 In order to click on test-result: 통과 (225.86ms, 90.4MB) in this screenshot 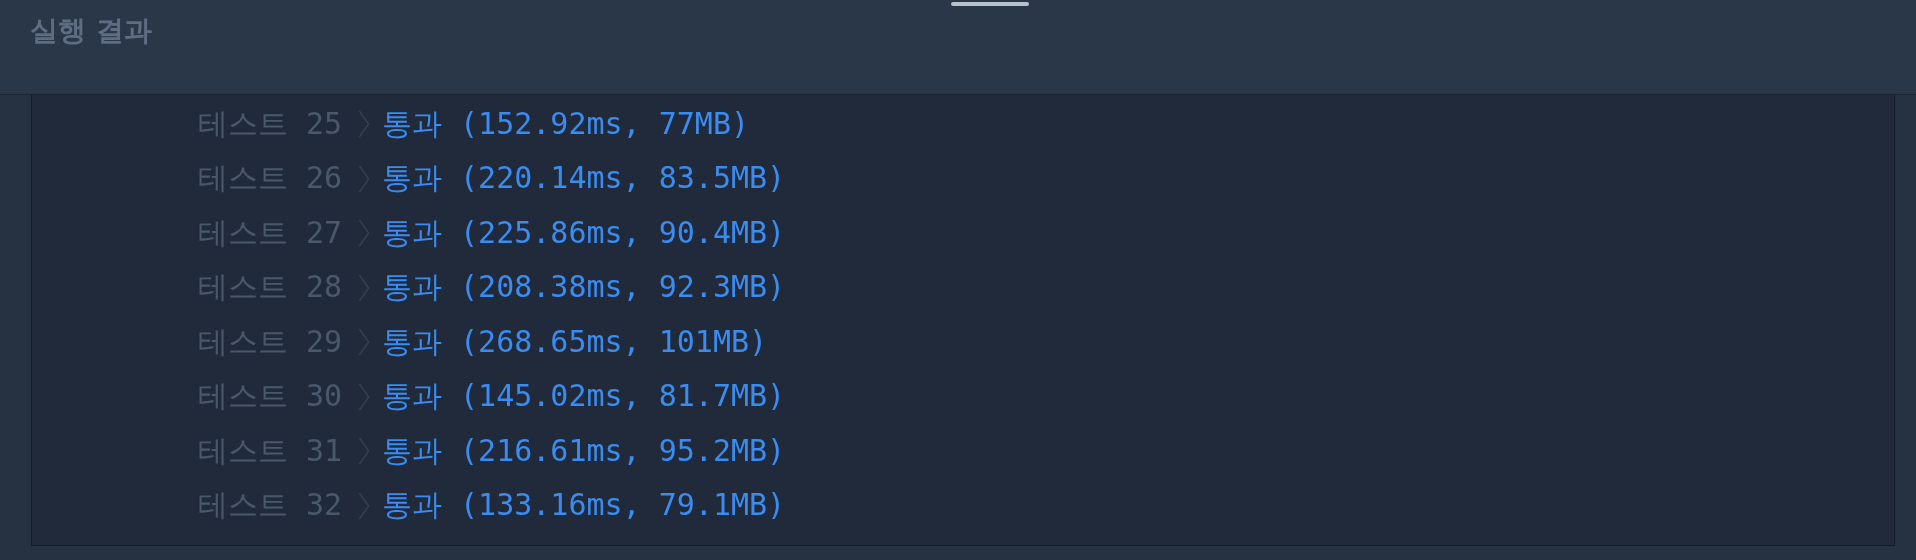, I will do `click(584, 232)`.